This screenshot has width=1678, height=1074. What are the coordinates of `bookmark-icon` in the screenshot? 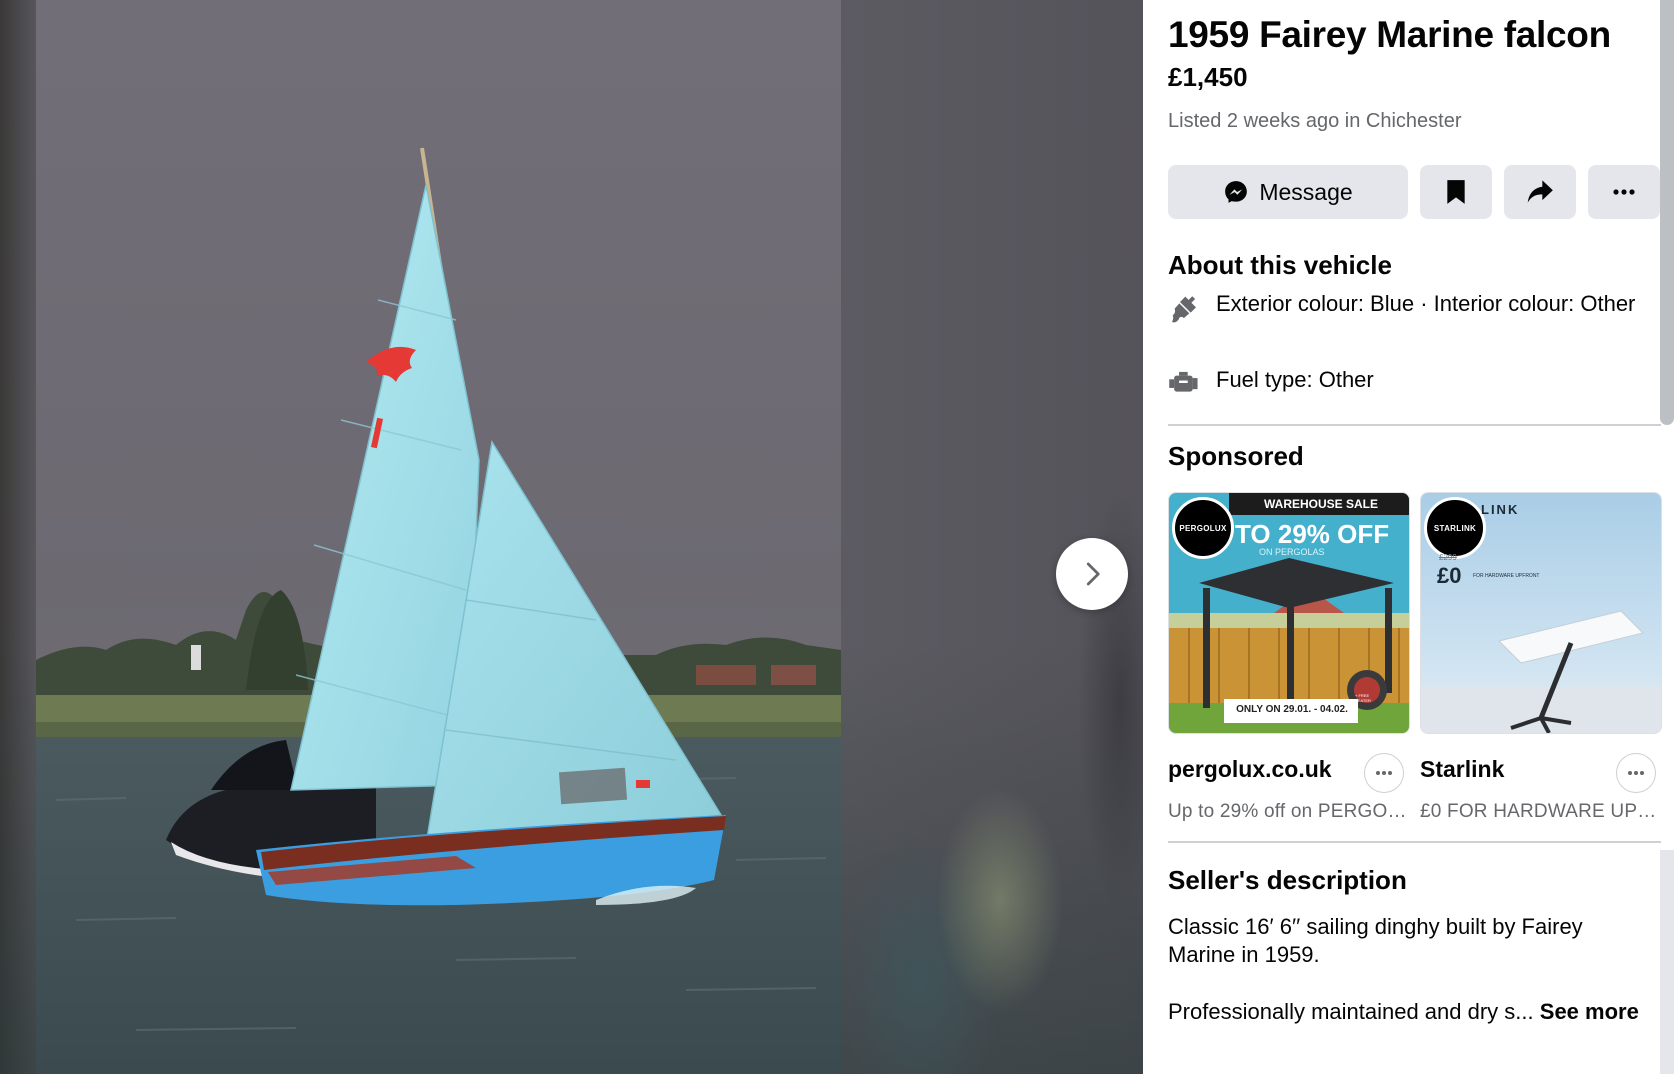 It's located at (1456, 192).